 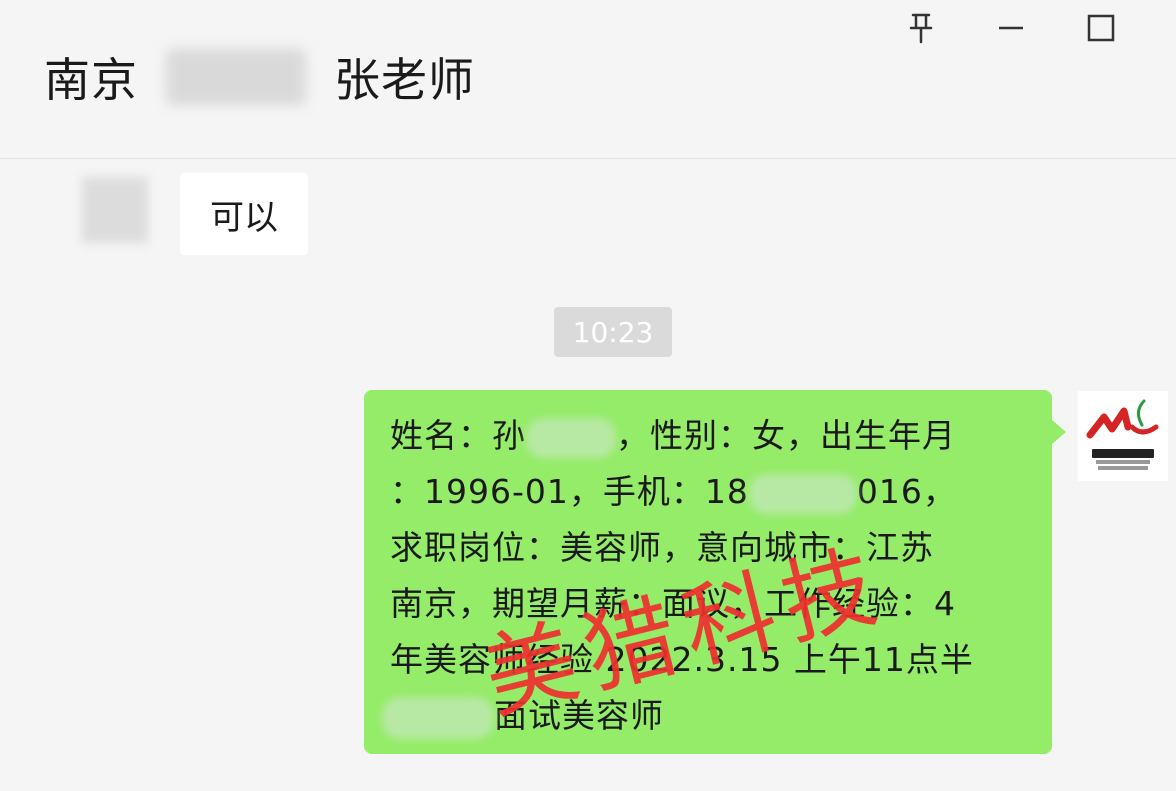 I want to click on self-avatar-logo, so click(x=1123, y=436).